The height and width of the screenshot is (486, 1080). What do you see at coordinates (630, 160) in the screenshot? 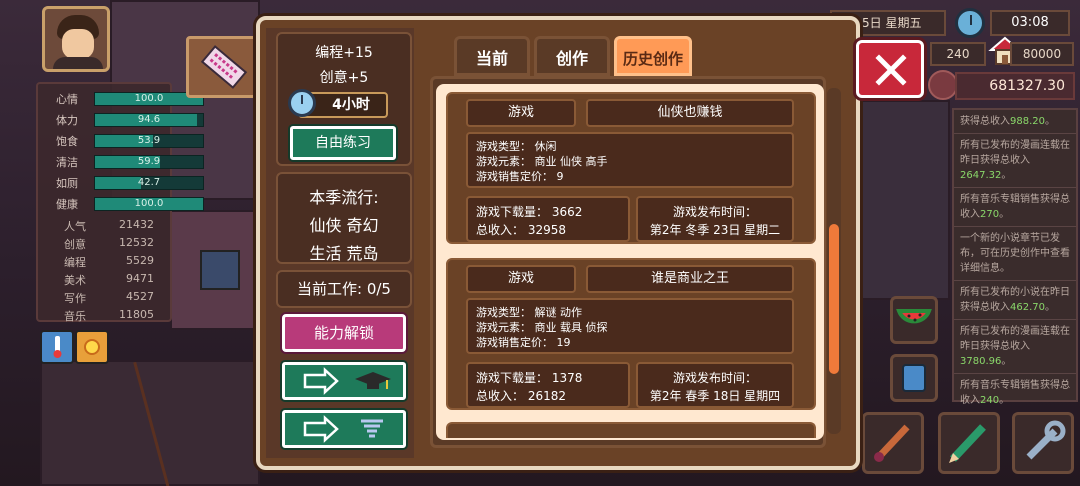
I see `entry-details: 游戏类型： 休闲 游戏元素： 商业 仙侠 高手 游戏销售定价： 9` at bounding box center [630, 160].